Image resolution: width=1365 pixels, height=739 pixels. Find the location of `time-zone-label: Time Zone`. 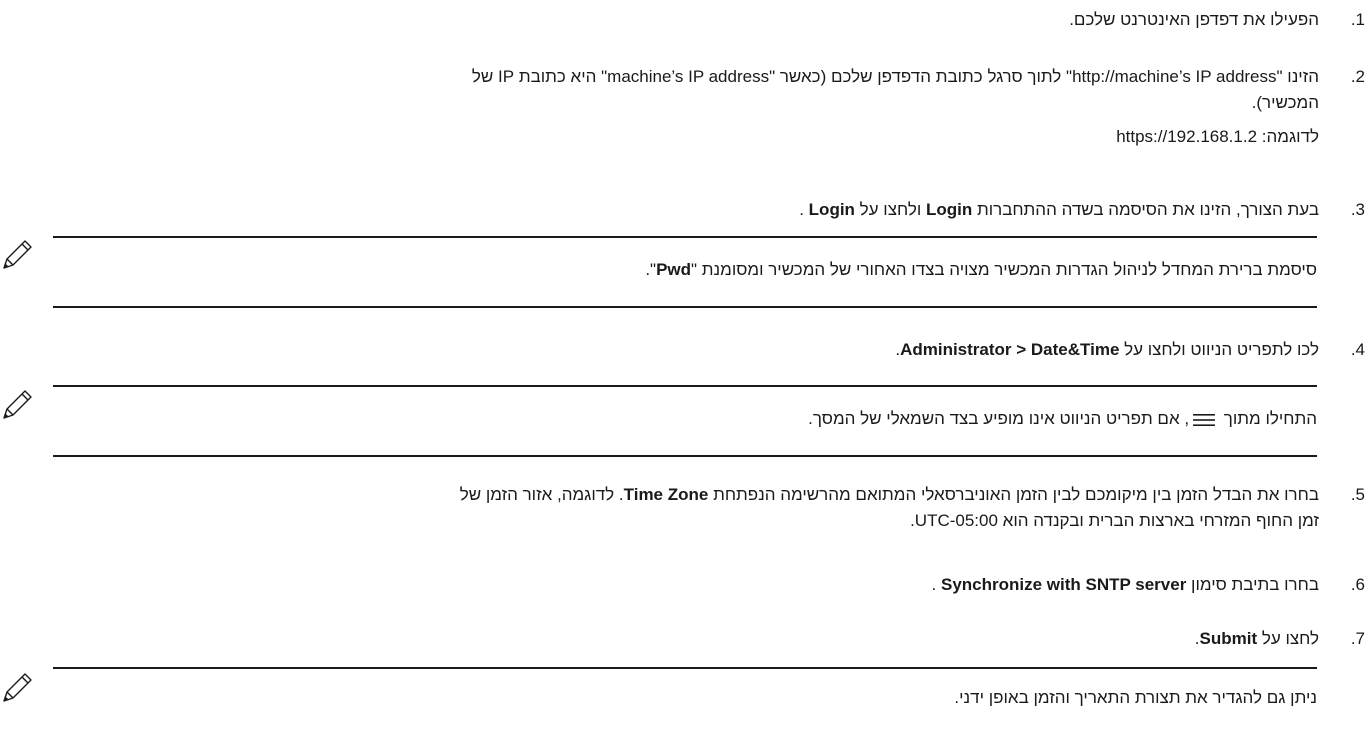

time-zone-label: Time Zone is located at coordinates (666, 494).